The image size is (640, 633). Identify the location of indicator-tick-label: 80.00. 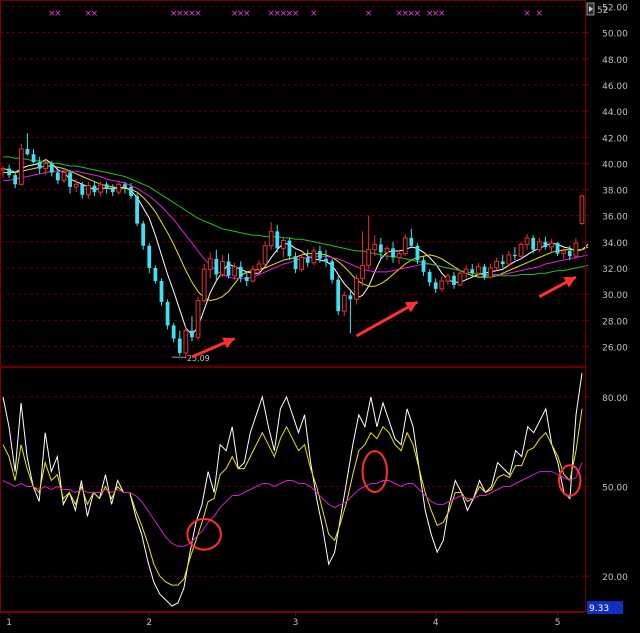
(615, 399).